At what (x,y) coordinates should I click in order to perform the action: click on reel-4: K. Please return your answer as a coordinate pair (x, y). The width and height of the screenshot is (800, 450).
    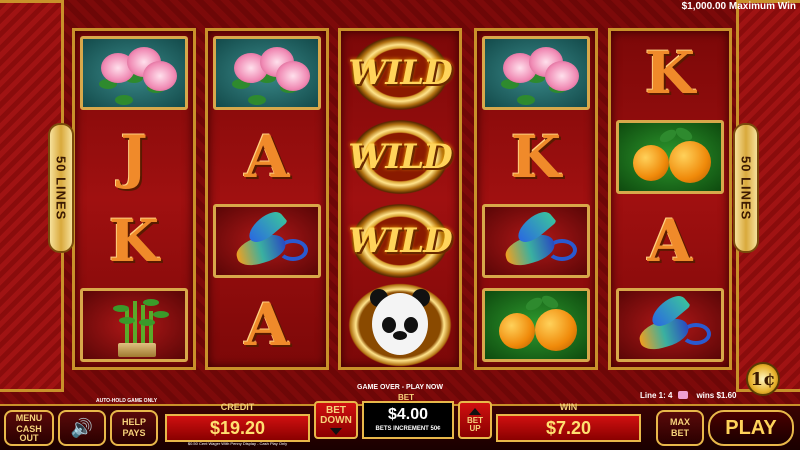
    Looking at the image, I should click on (536, 199).